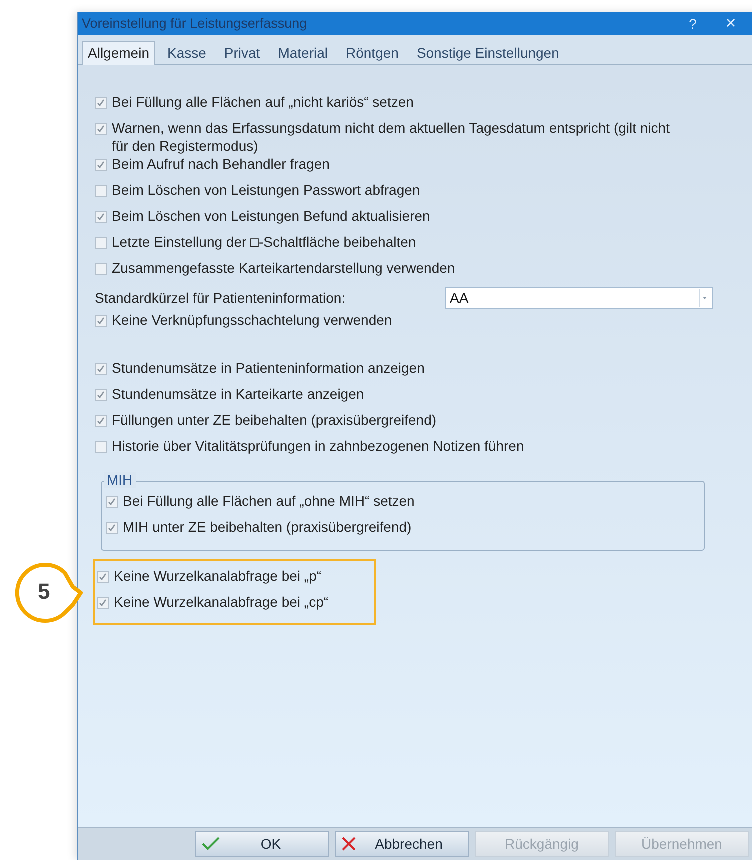  I want to click on checkbox-label: Keine Verknüpfungsschachtelung verwenden, so click(252, 320).